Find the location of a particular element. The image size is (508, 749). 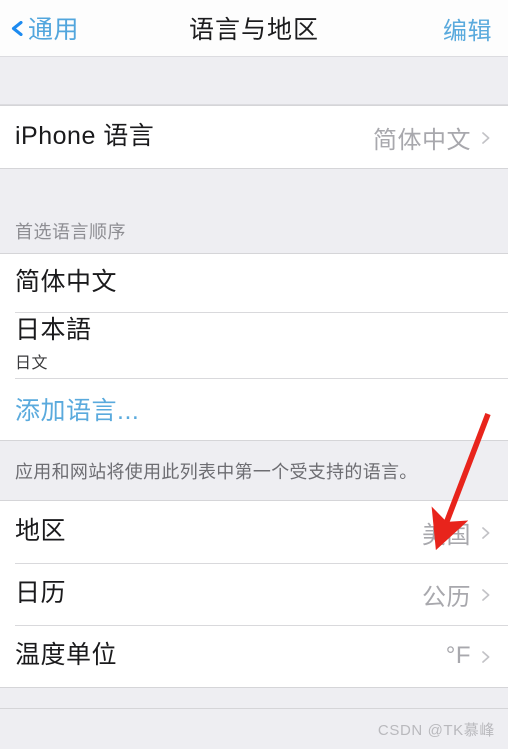

watermark-strip: CSDN @TK慕峰 is located at coordinates (254, 728).